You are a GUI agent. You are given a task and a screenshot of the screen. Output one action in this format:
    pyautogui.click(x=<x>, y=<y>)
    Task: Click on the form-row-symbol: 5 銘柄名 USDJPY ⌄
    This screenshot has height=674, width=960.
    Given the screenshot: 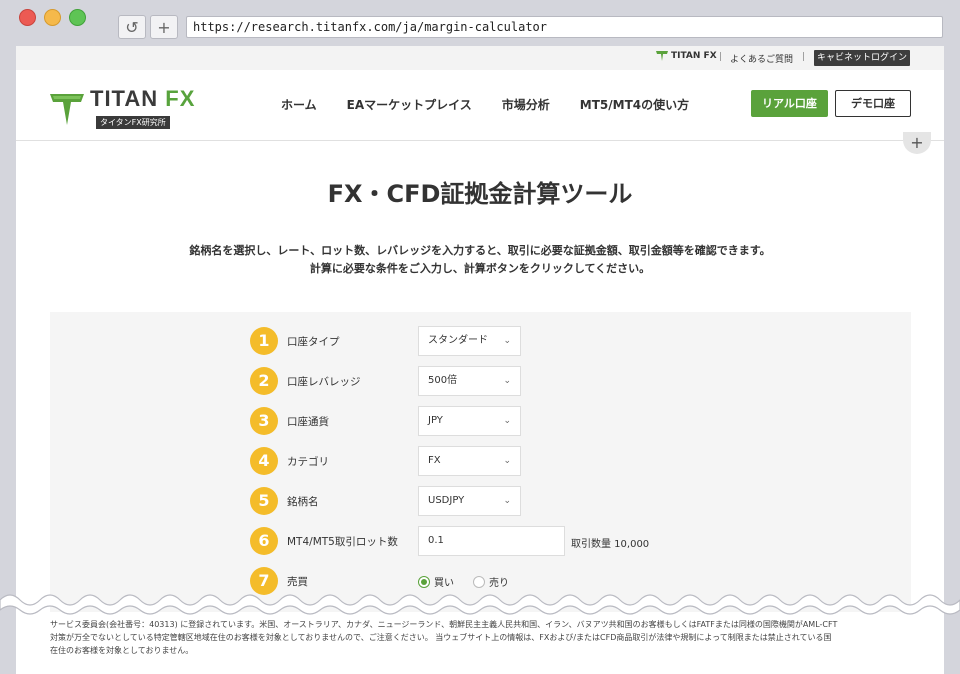 What is the action you would take?
    pyautogui.click(x=480, y=501)
    